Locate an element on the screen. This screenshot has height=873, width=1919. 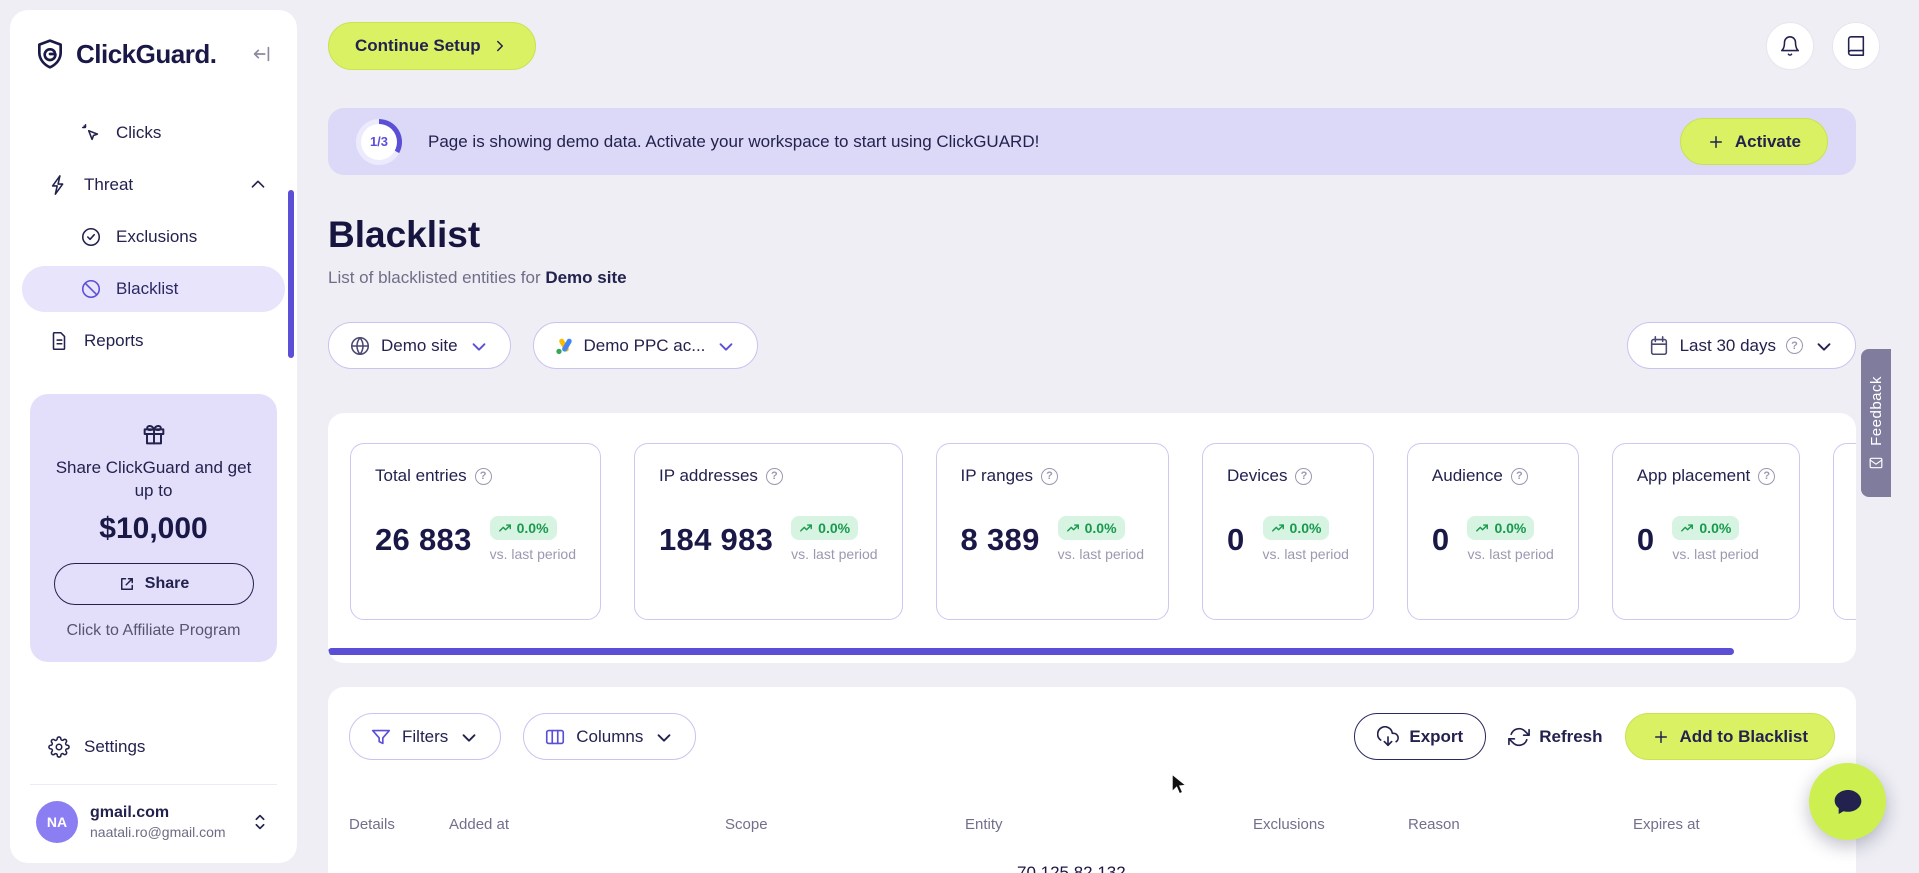
site-selector: Demo site is located at coordinates (419, 345).